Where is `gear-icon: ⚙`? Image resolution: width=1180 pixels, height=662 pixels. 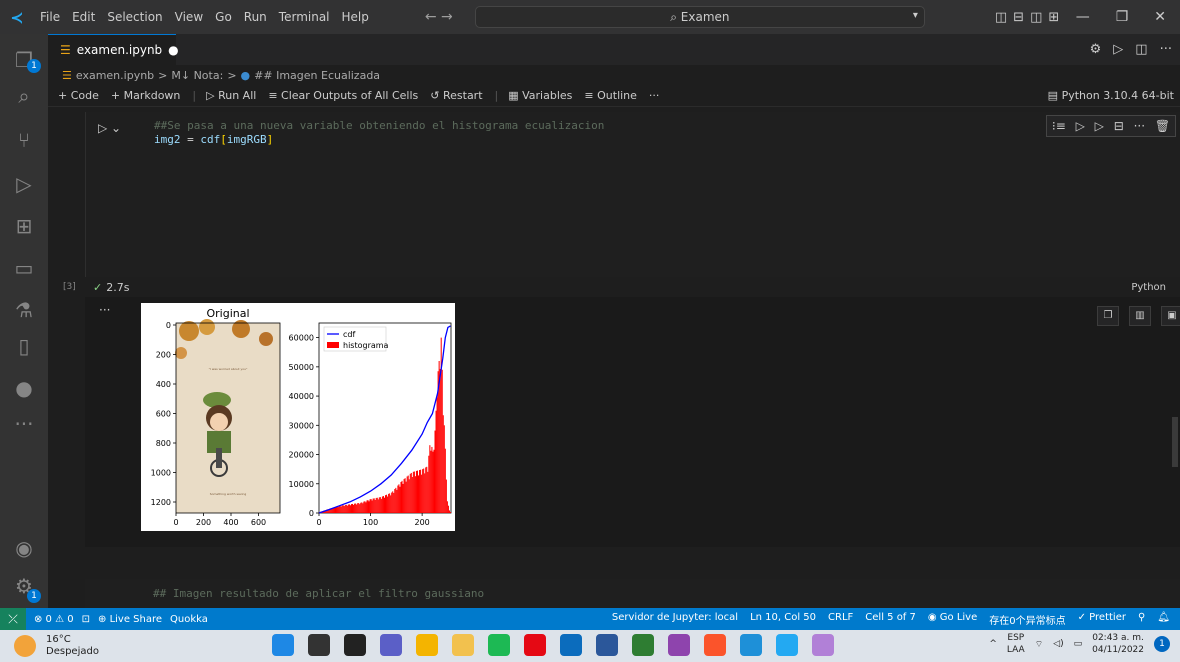
gear-icon: ⚙ is located at coordinates (1096, 49).